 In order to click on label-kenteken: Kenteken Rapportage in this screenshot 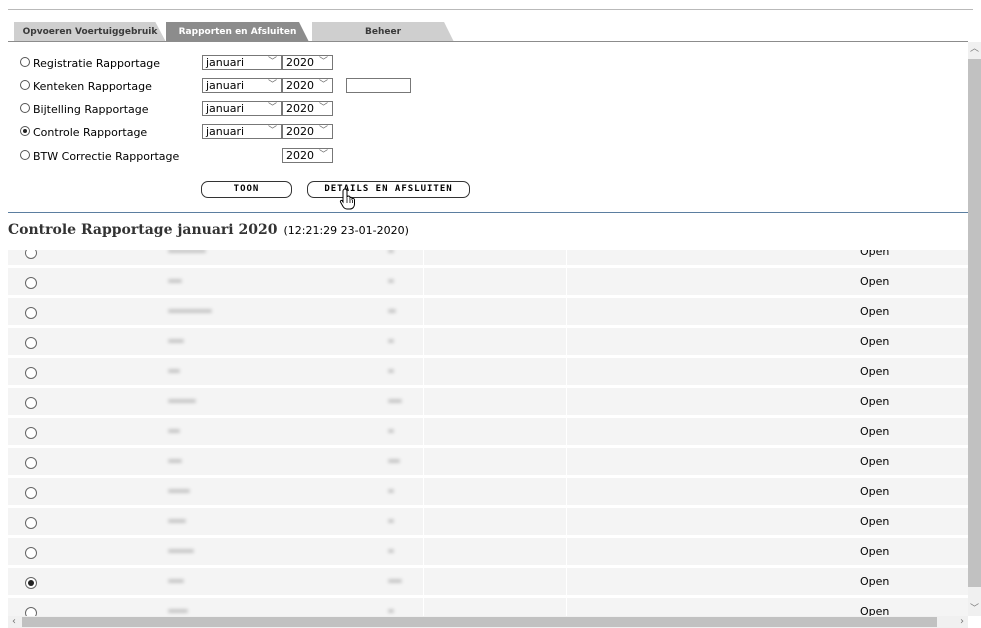, I will do `click(92, 86)`.